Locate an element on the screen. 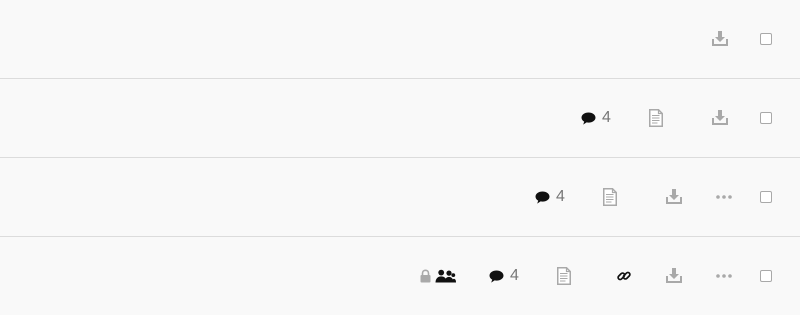 The width and height of the screenshot is (800, 315). lock-icon is located at coordinates (425, 276).